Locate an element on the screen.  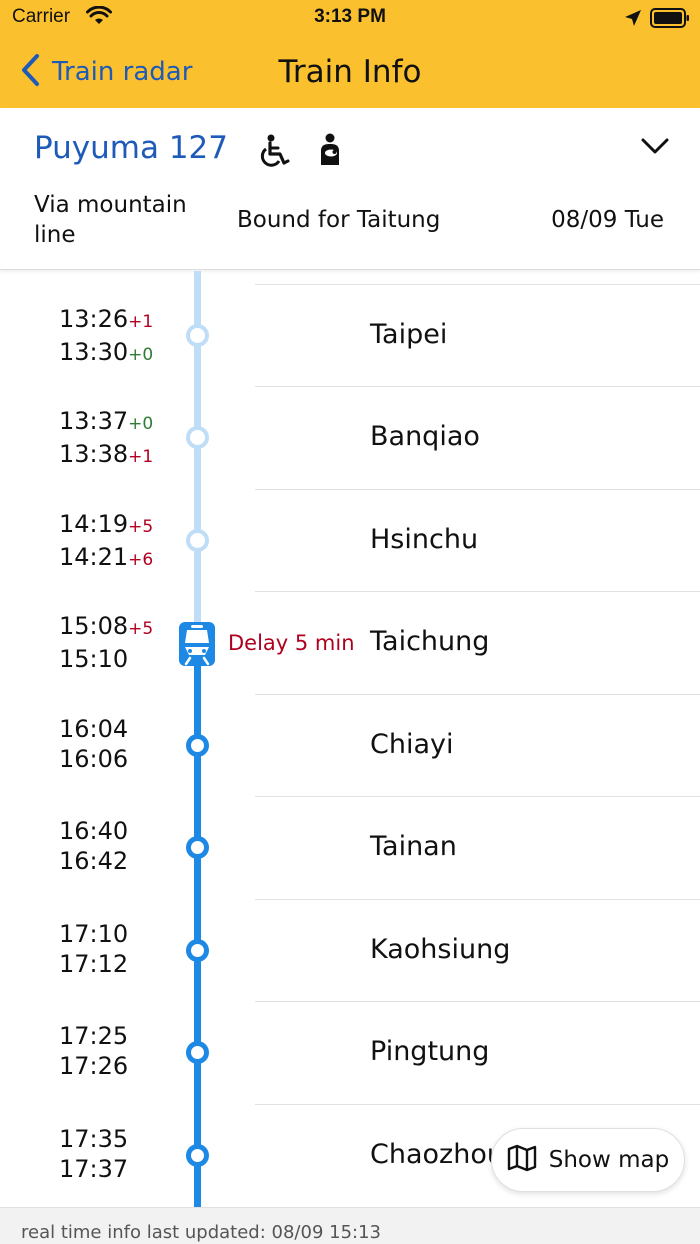
arrival-delta: +0 is located at coordinates (141, 424).